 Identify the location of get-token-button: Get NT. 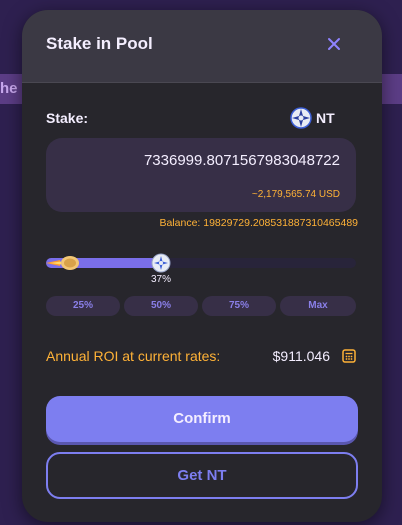
(202, 475).